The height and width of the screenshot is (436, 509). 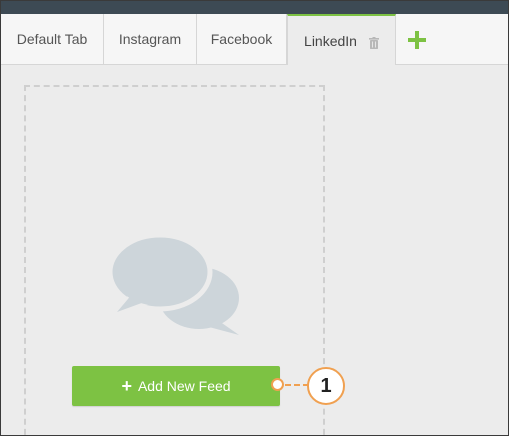 I want to click on callout-number: 1, so click(x=326, y=385).